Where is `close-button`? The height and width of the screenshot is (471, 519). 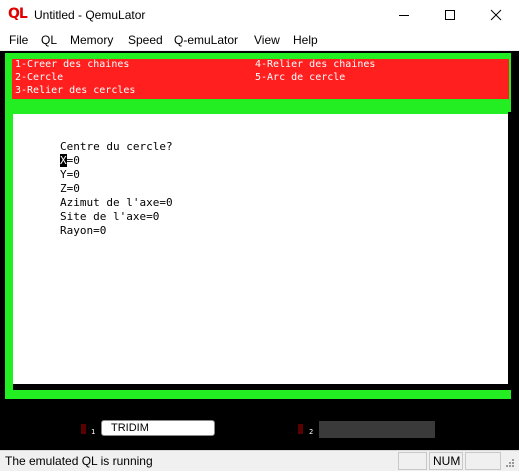 close-button is located at coordinates (496, 15).